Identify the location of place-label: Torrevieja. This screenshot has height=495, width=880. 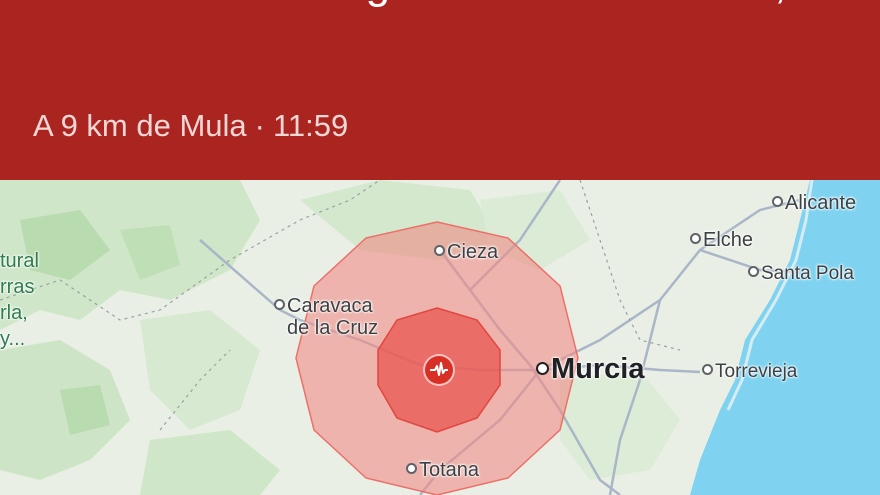
(756, 371).